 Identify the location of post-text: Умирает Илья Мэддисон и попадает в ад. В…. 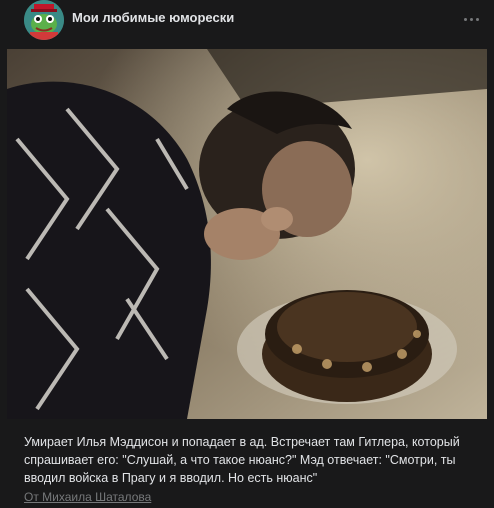
(249, 460).